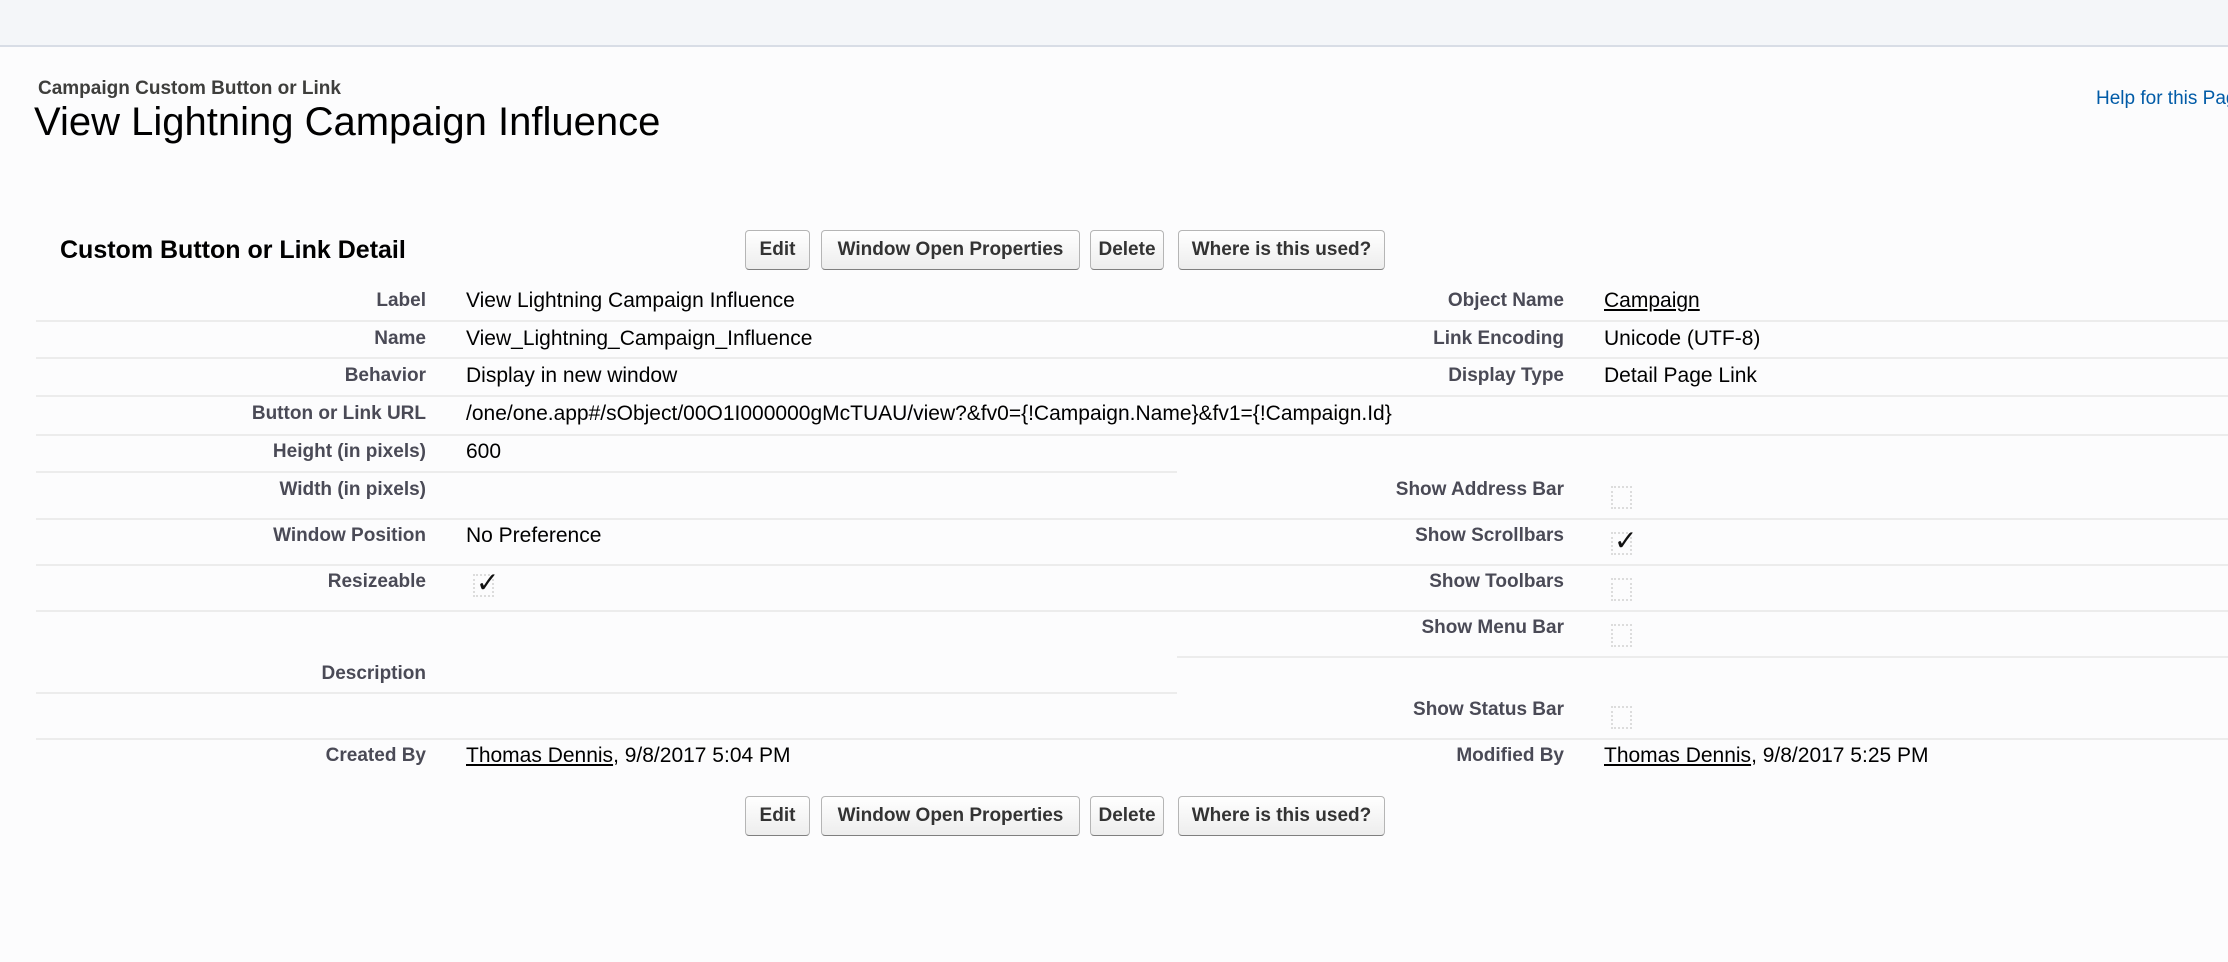  What do you see at coordinates (1114, 23) in the screenshot?
I see `top-bar` at bounding box center [1114, 23].